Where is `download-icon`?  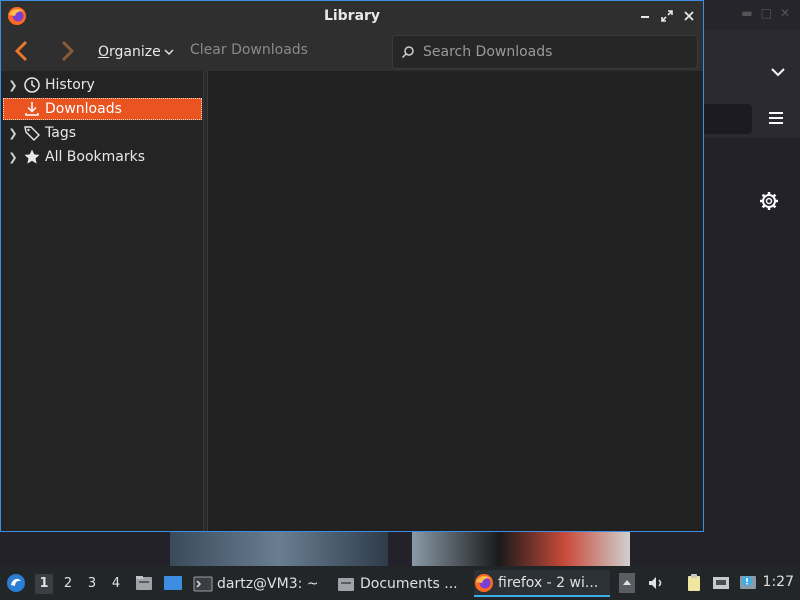 download-icon is located at coordinates (32, 109).